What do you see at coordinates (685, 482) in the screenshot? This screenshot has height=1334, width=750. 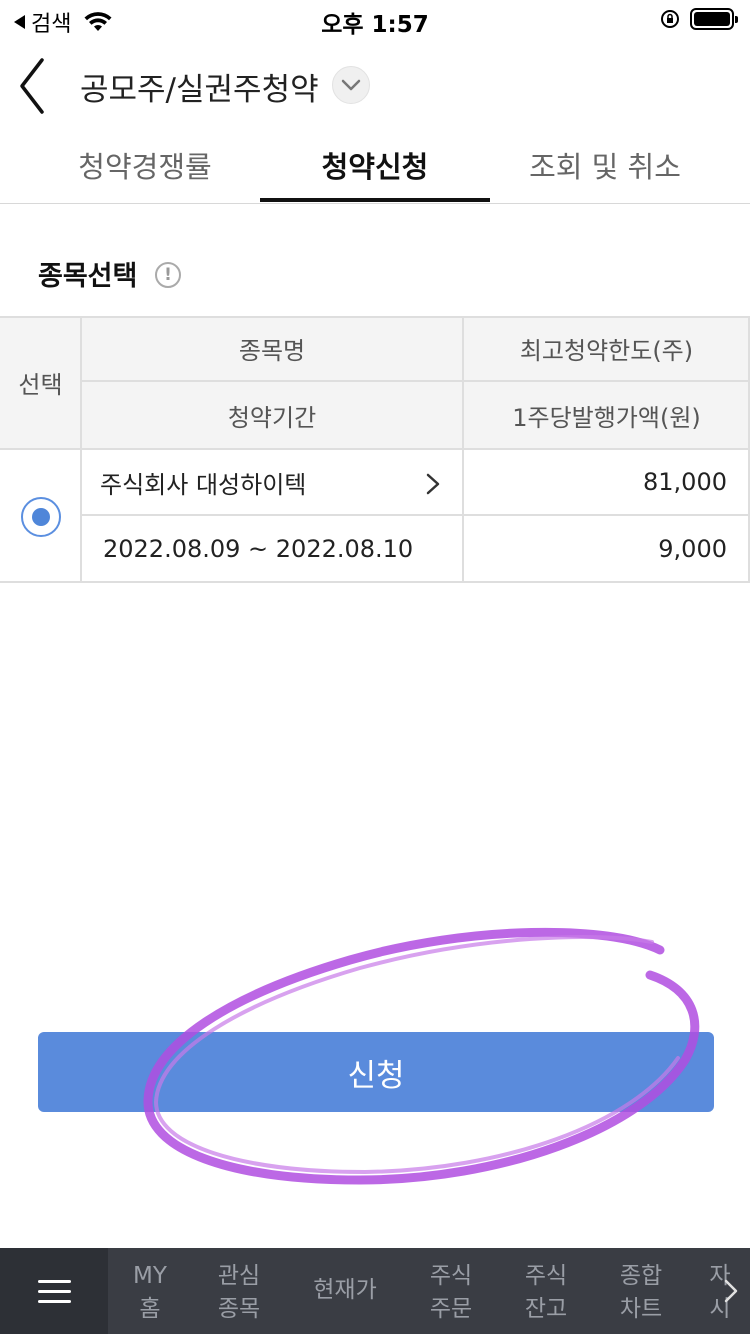 I see `row-max-limit: 81,000` at bounding box center [685, 482].